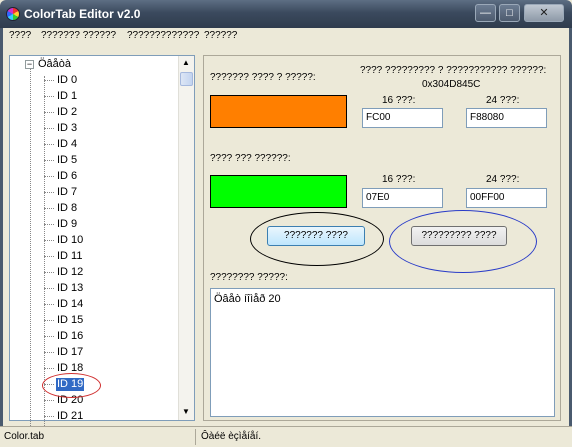 This screenshot has width=572, height=447. What do you see at coordinates (544, 13) in the screenshot?
I see `close-button: ✕` at bounding box center [544, 13].